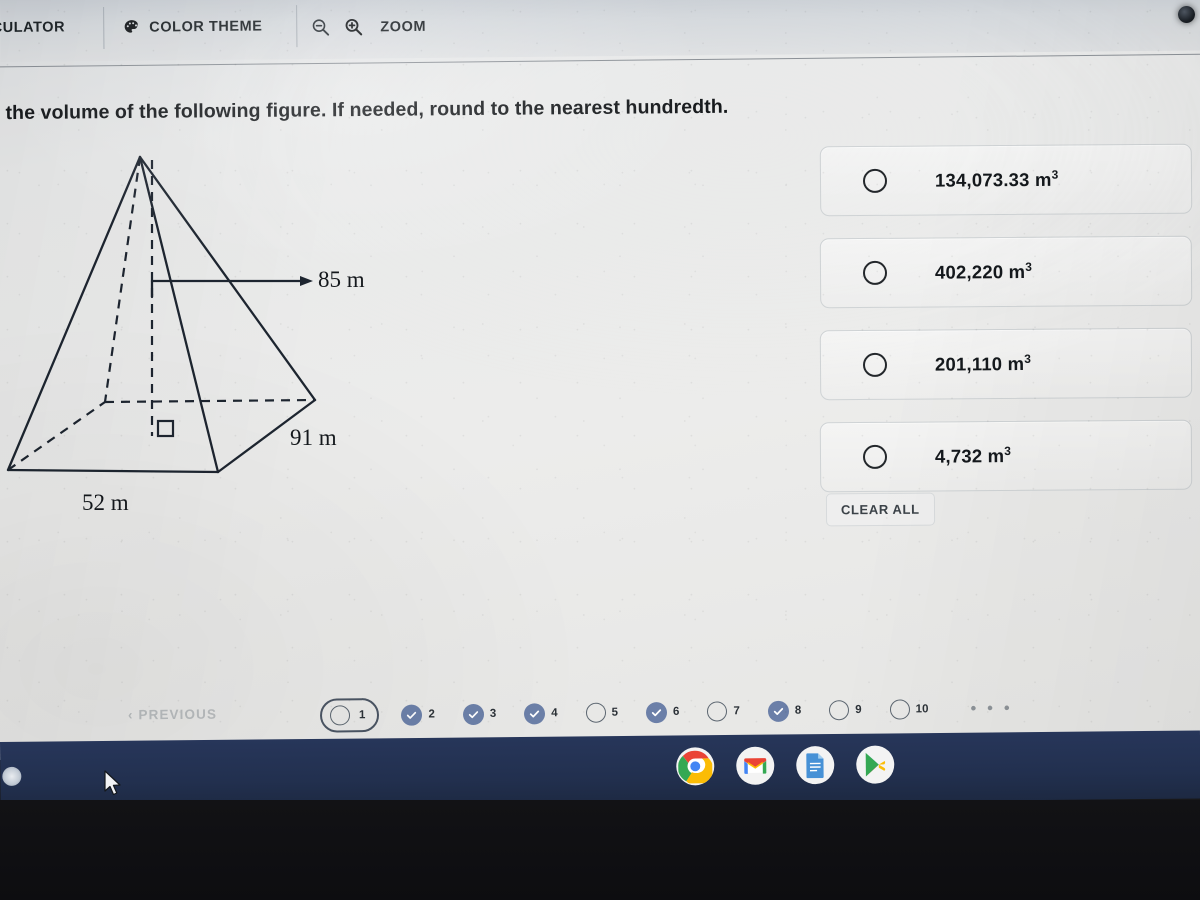 The width and height of the screenshot is (1200, 900). Describe the element at coordinates (131, 27) in the screenshot. I see `palette-icon` at that location.